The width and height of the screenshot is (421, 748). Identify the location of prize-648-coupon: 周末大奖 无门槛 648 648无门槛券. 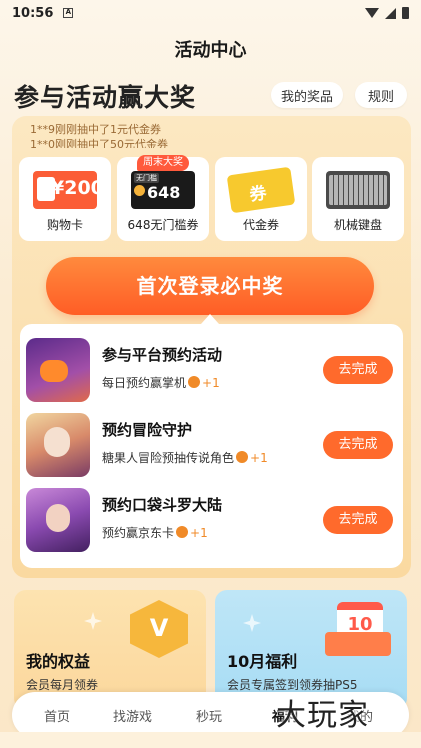
(163, 198).